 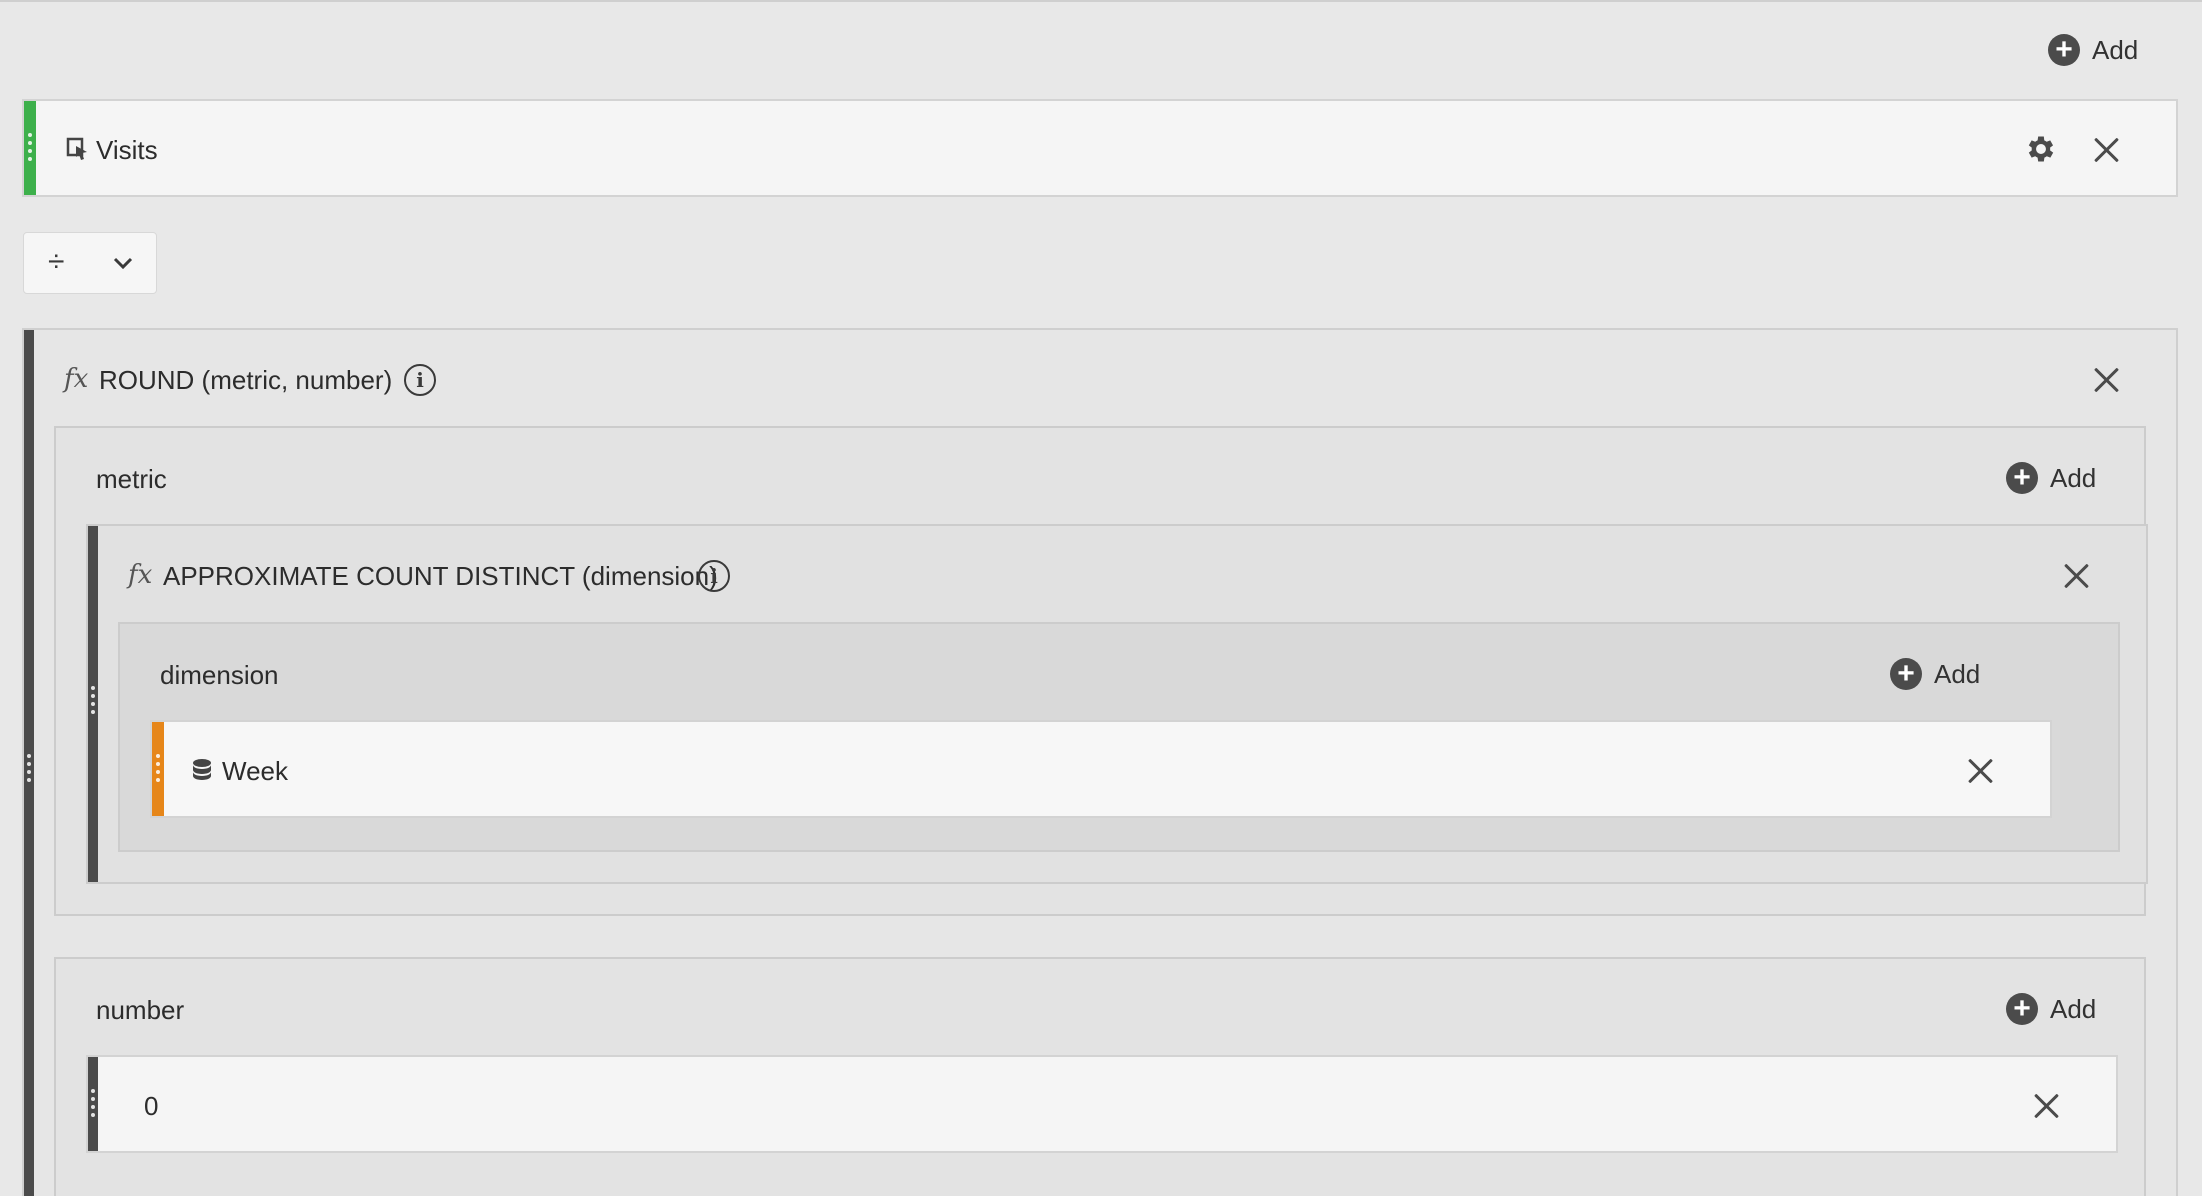 I want to click on dimension-icon, so click(x=202, y=769).